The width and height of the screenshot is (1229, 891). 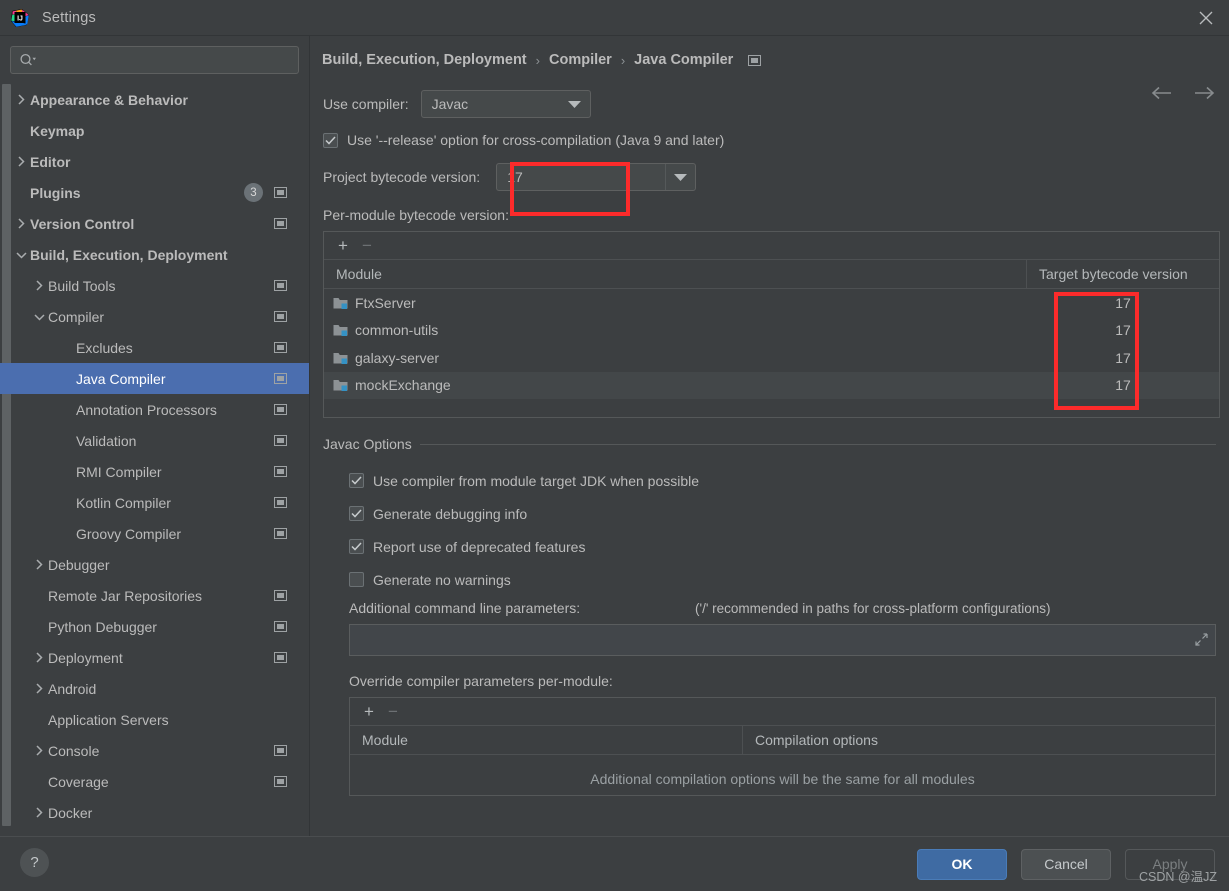 What do you see at coordinates (55, 192) in the screenshot?
I see `sidebar-item-label: Plugins` at bounding box center [55, 192].